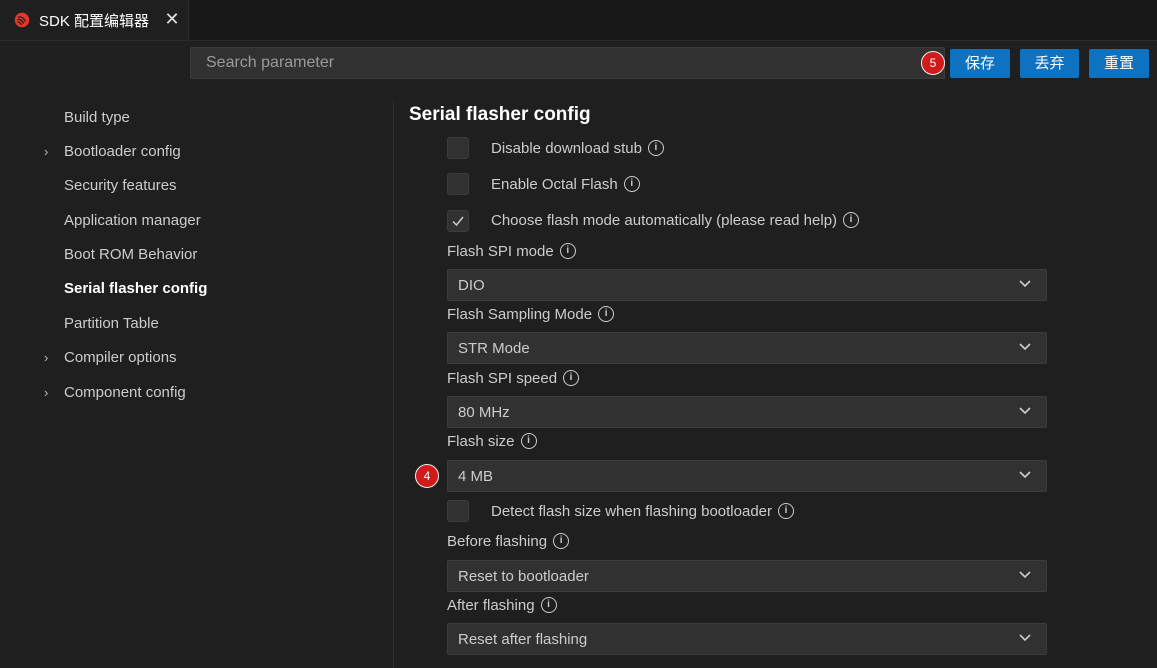 This screenshot has height=668, width=1157. I want to click on sidebar-item-application-manager: Application manager, so click(132, 220).